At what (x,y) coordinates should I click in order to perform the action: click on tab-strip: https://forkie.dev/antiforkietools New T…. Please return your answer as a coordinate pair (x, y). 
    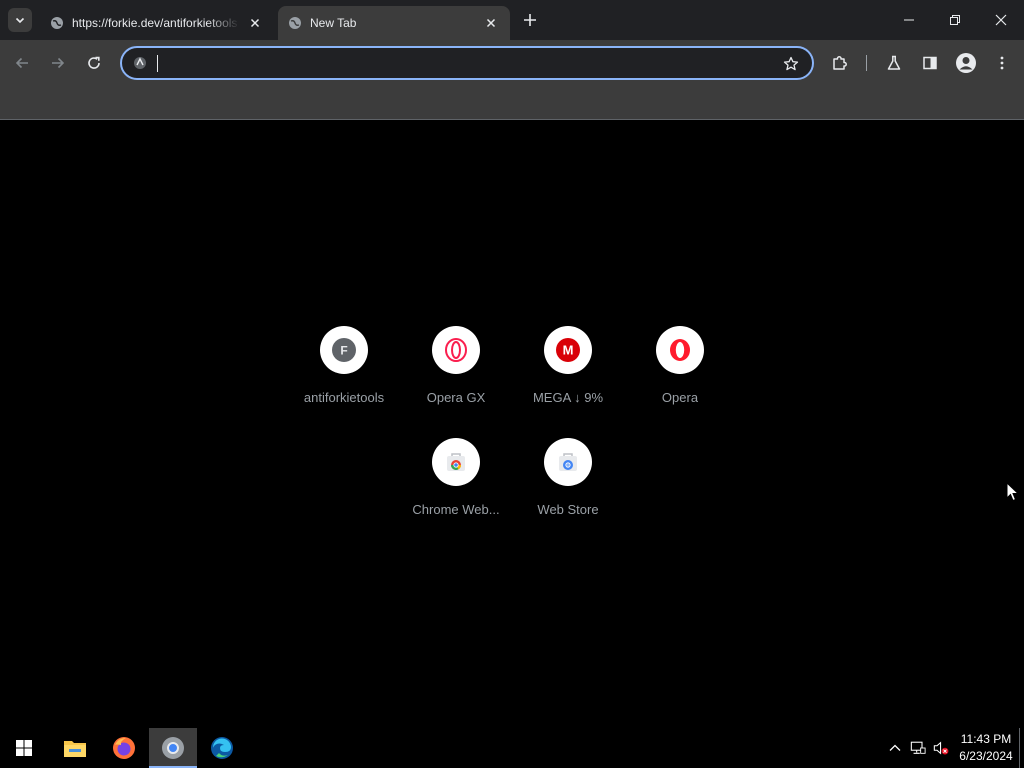
    Looking at the image, I should click on (512, 20).